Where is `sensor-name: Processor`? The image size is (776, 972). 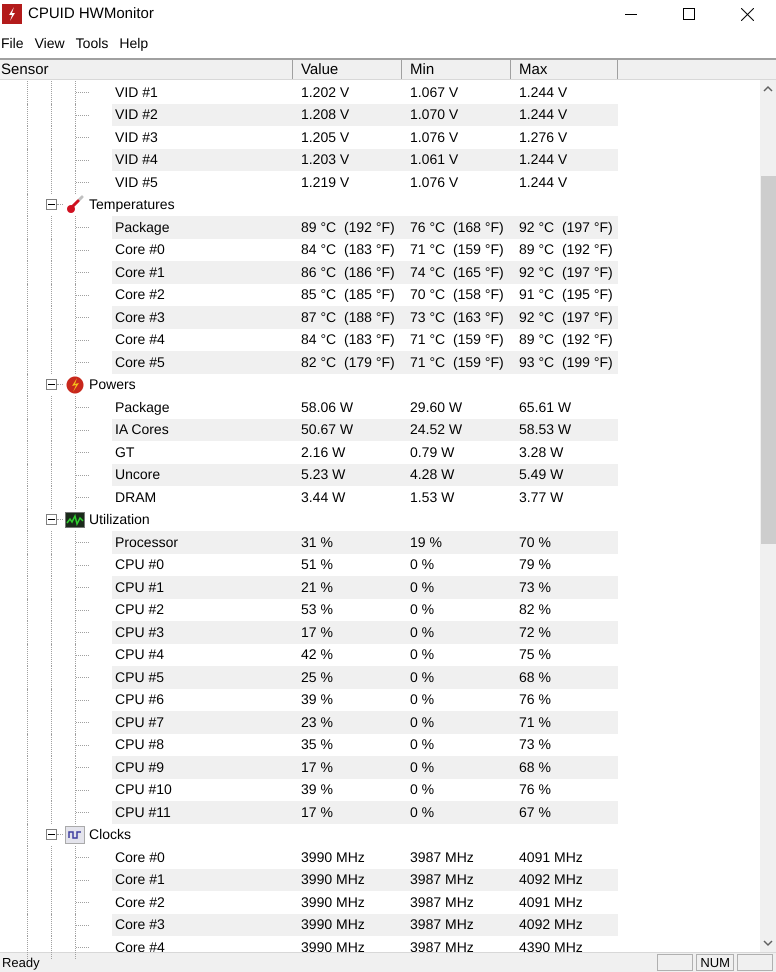 sensor-name: Processor is located at coordinates (147, 542).